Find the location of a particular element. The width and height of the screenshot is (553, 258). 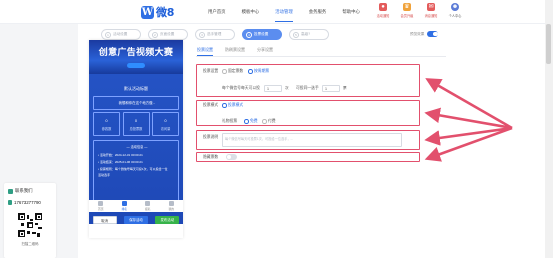

divider is located at coordinates (321, 56).